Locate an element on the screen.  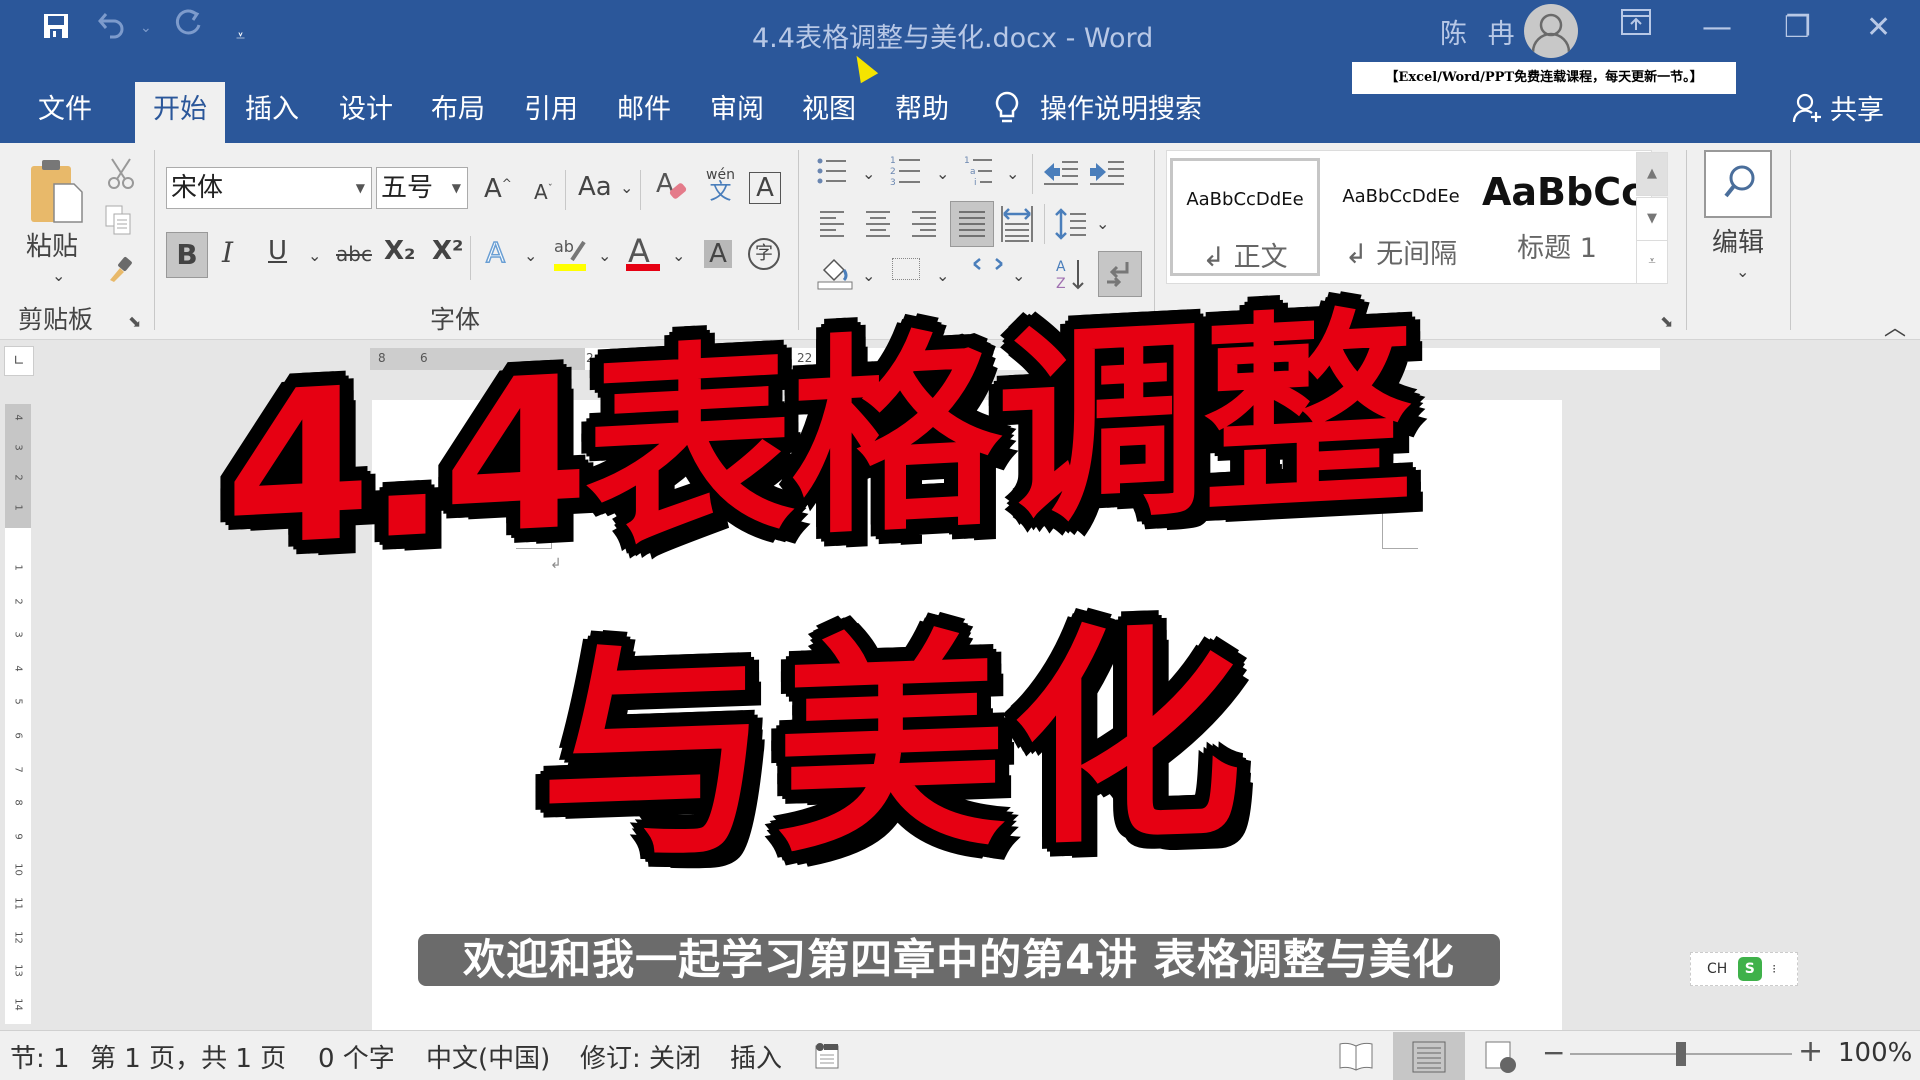
text-effects-dropdown-icon: ⌄ is located at coordinates (530, 255).